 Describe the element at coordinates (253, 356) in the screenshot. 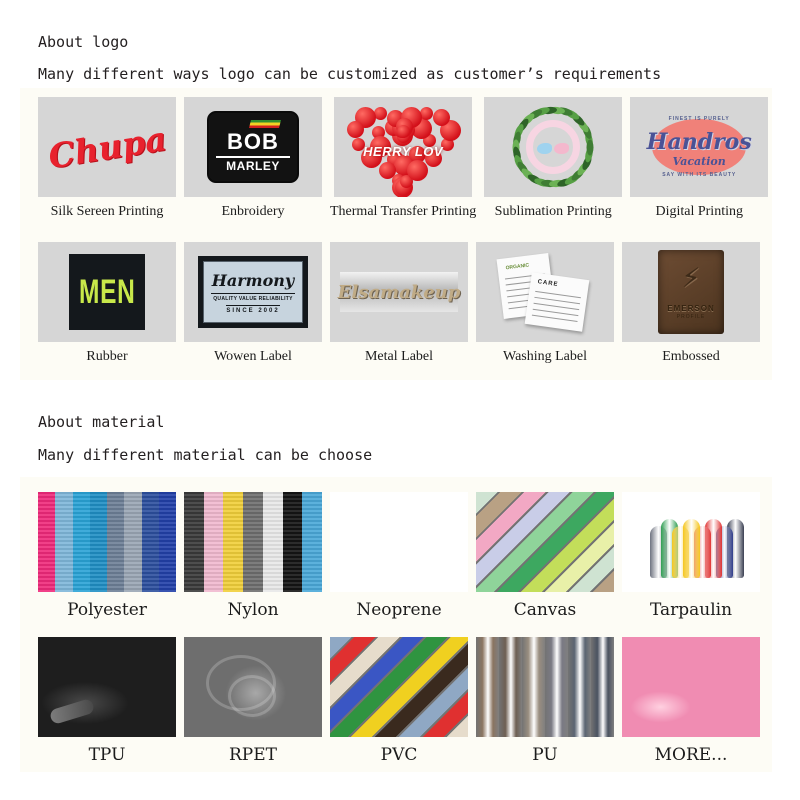

I see `logo-caption: Wowen Label` at that location.